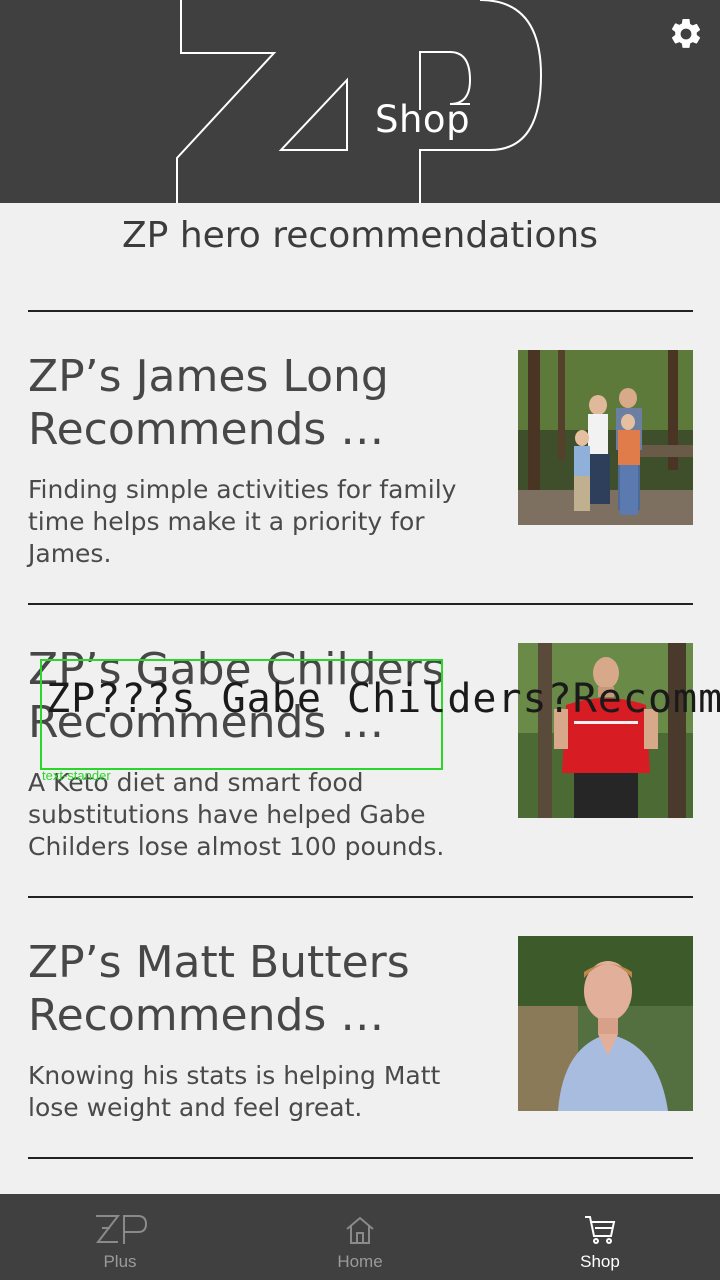 The height and width of the screenshot is (1280, 720). I want to click on man-portrait-photo, so click(605, 1023).